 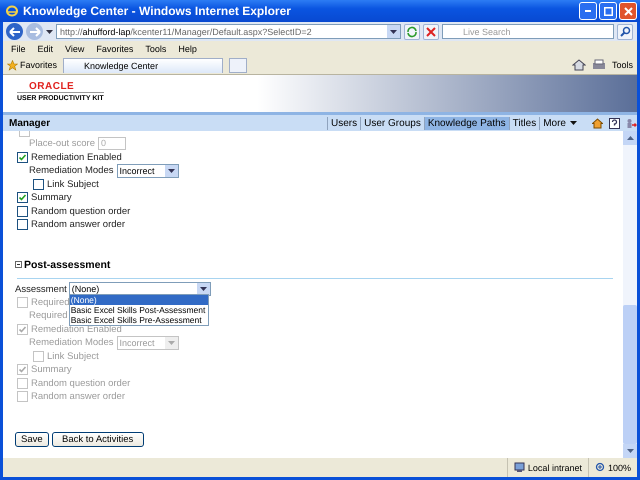 What do you see at coordinates (614, 123) in the screenshot?
I see `help-icon` at bounding box center [614, 123].